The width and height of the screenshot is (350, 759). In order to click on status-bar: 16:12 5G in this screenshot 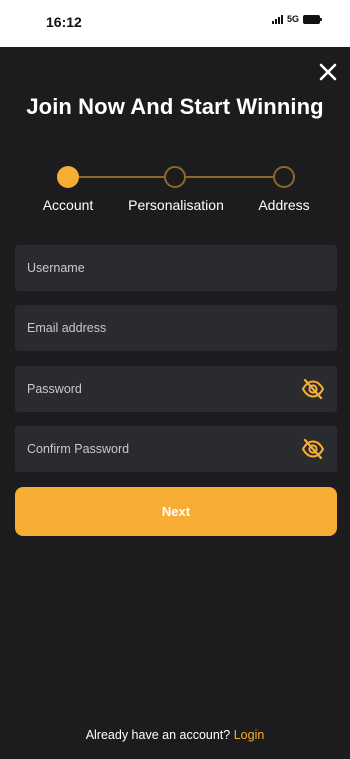, I will do `click(175, 23)`.